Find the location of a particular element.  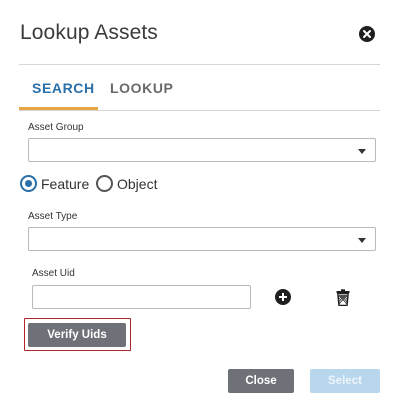

asset-uid-input is located at coordinates (141, 297).